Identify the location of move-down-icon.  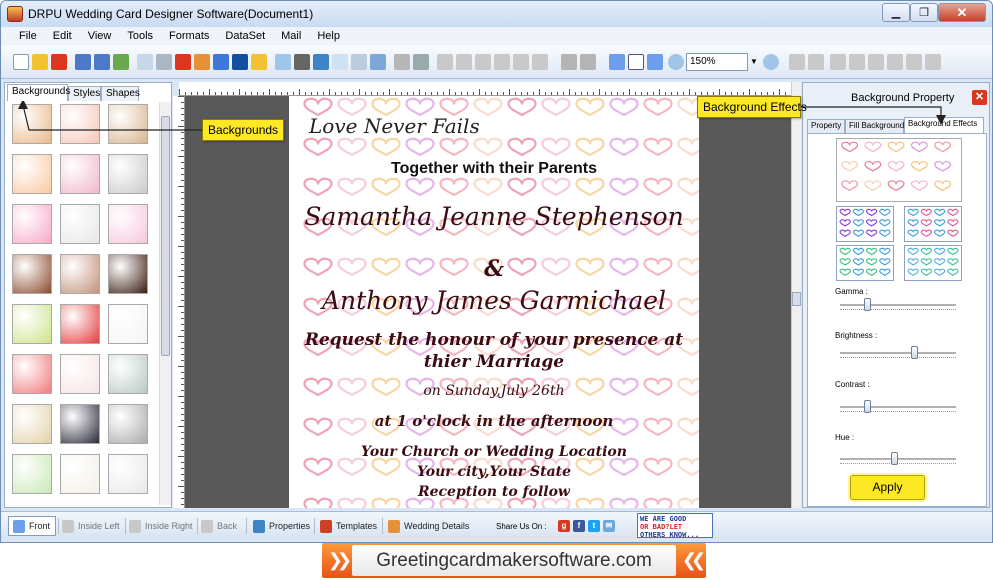
(914, 62).